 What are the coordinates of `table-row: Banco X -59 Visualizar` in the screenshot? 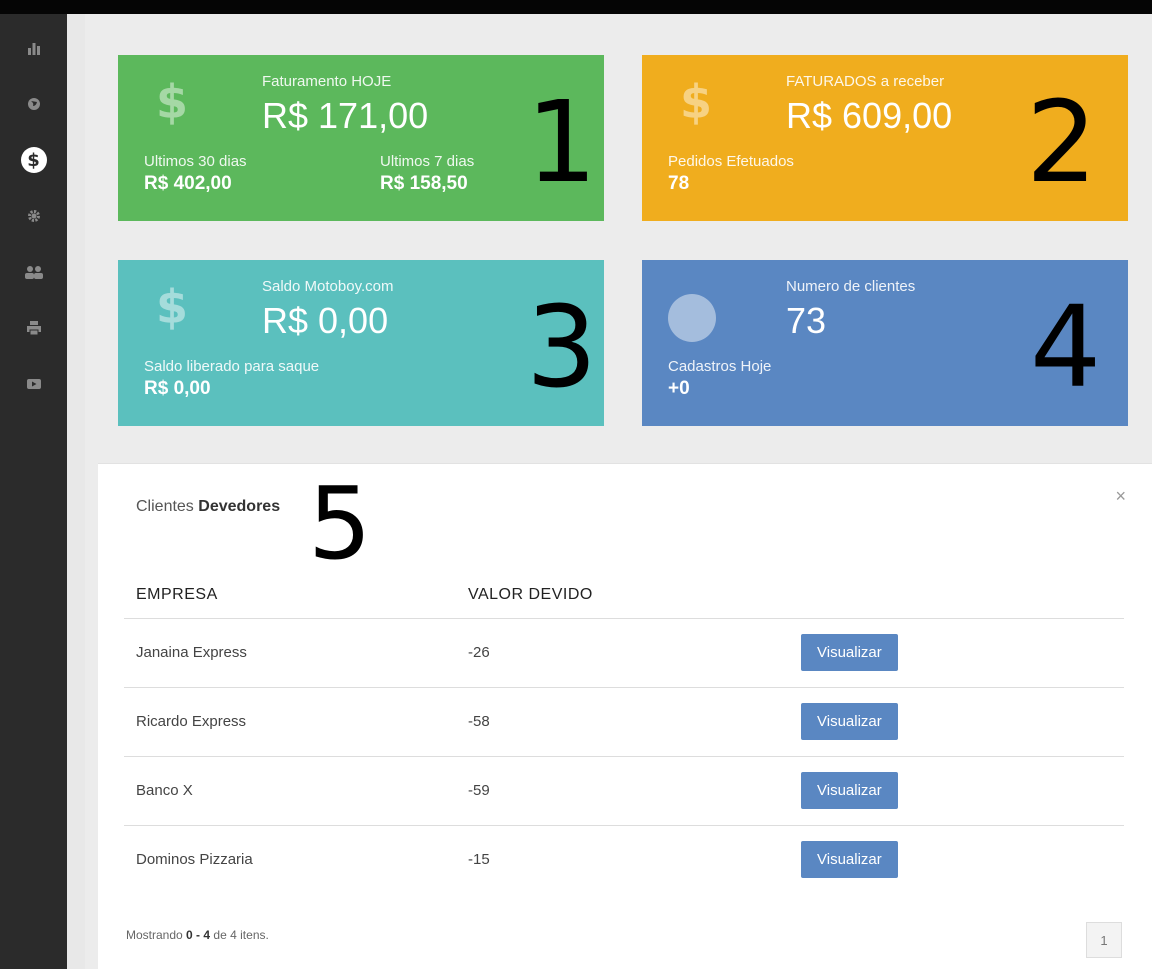 It's located at (624, 791).